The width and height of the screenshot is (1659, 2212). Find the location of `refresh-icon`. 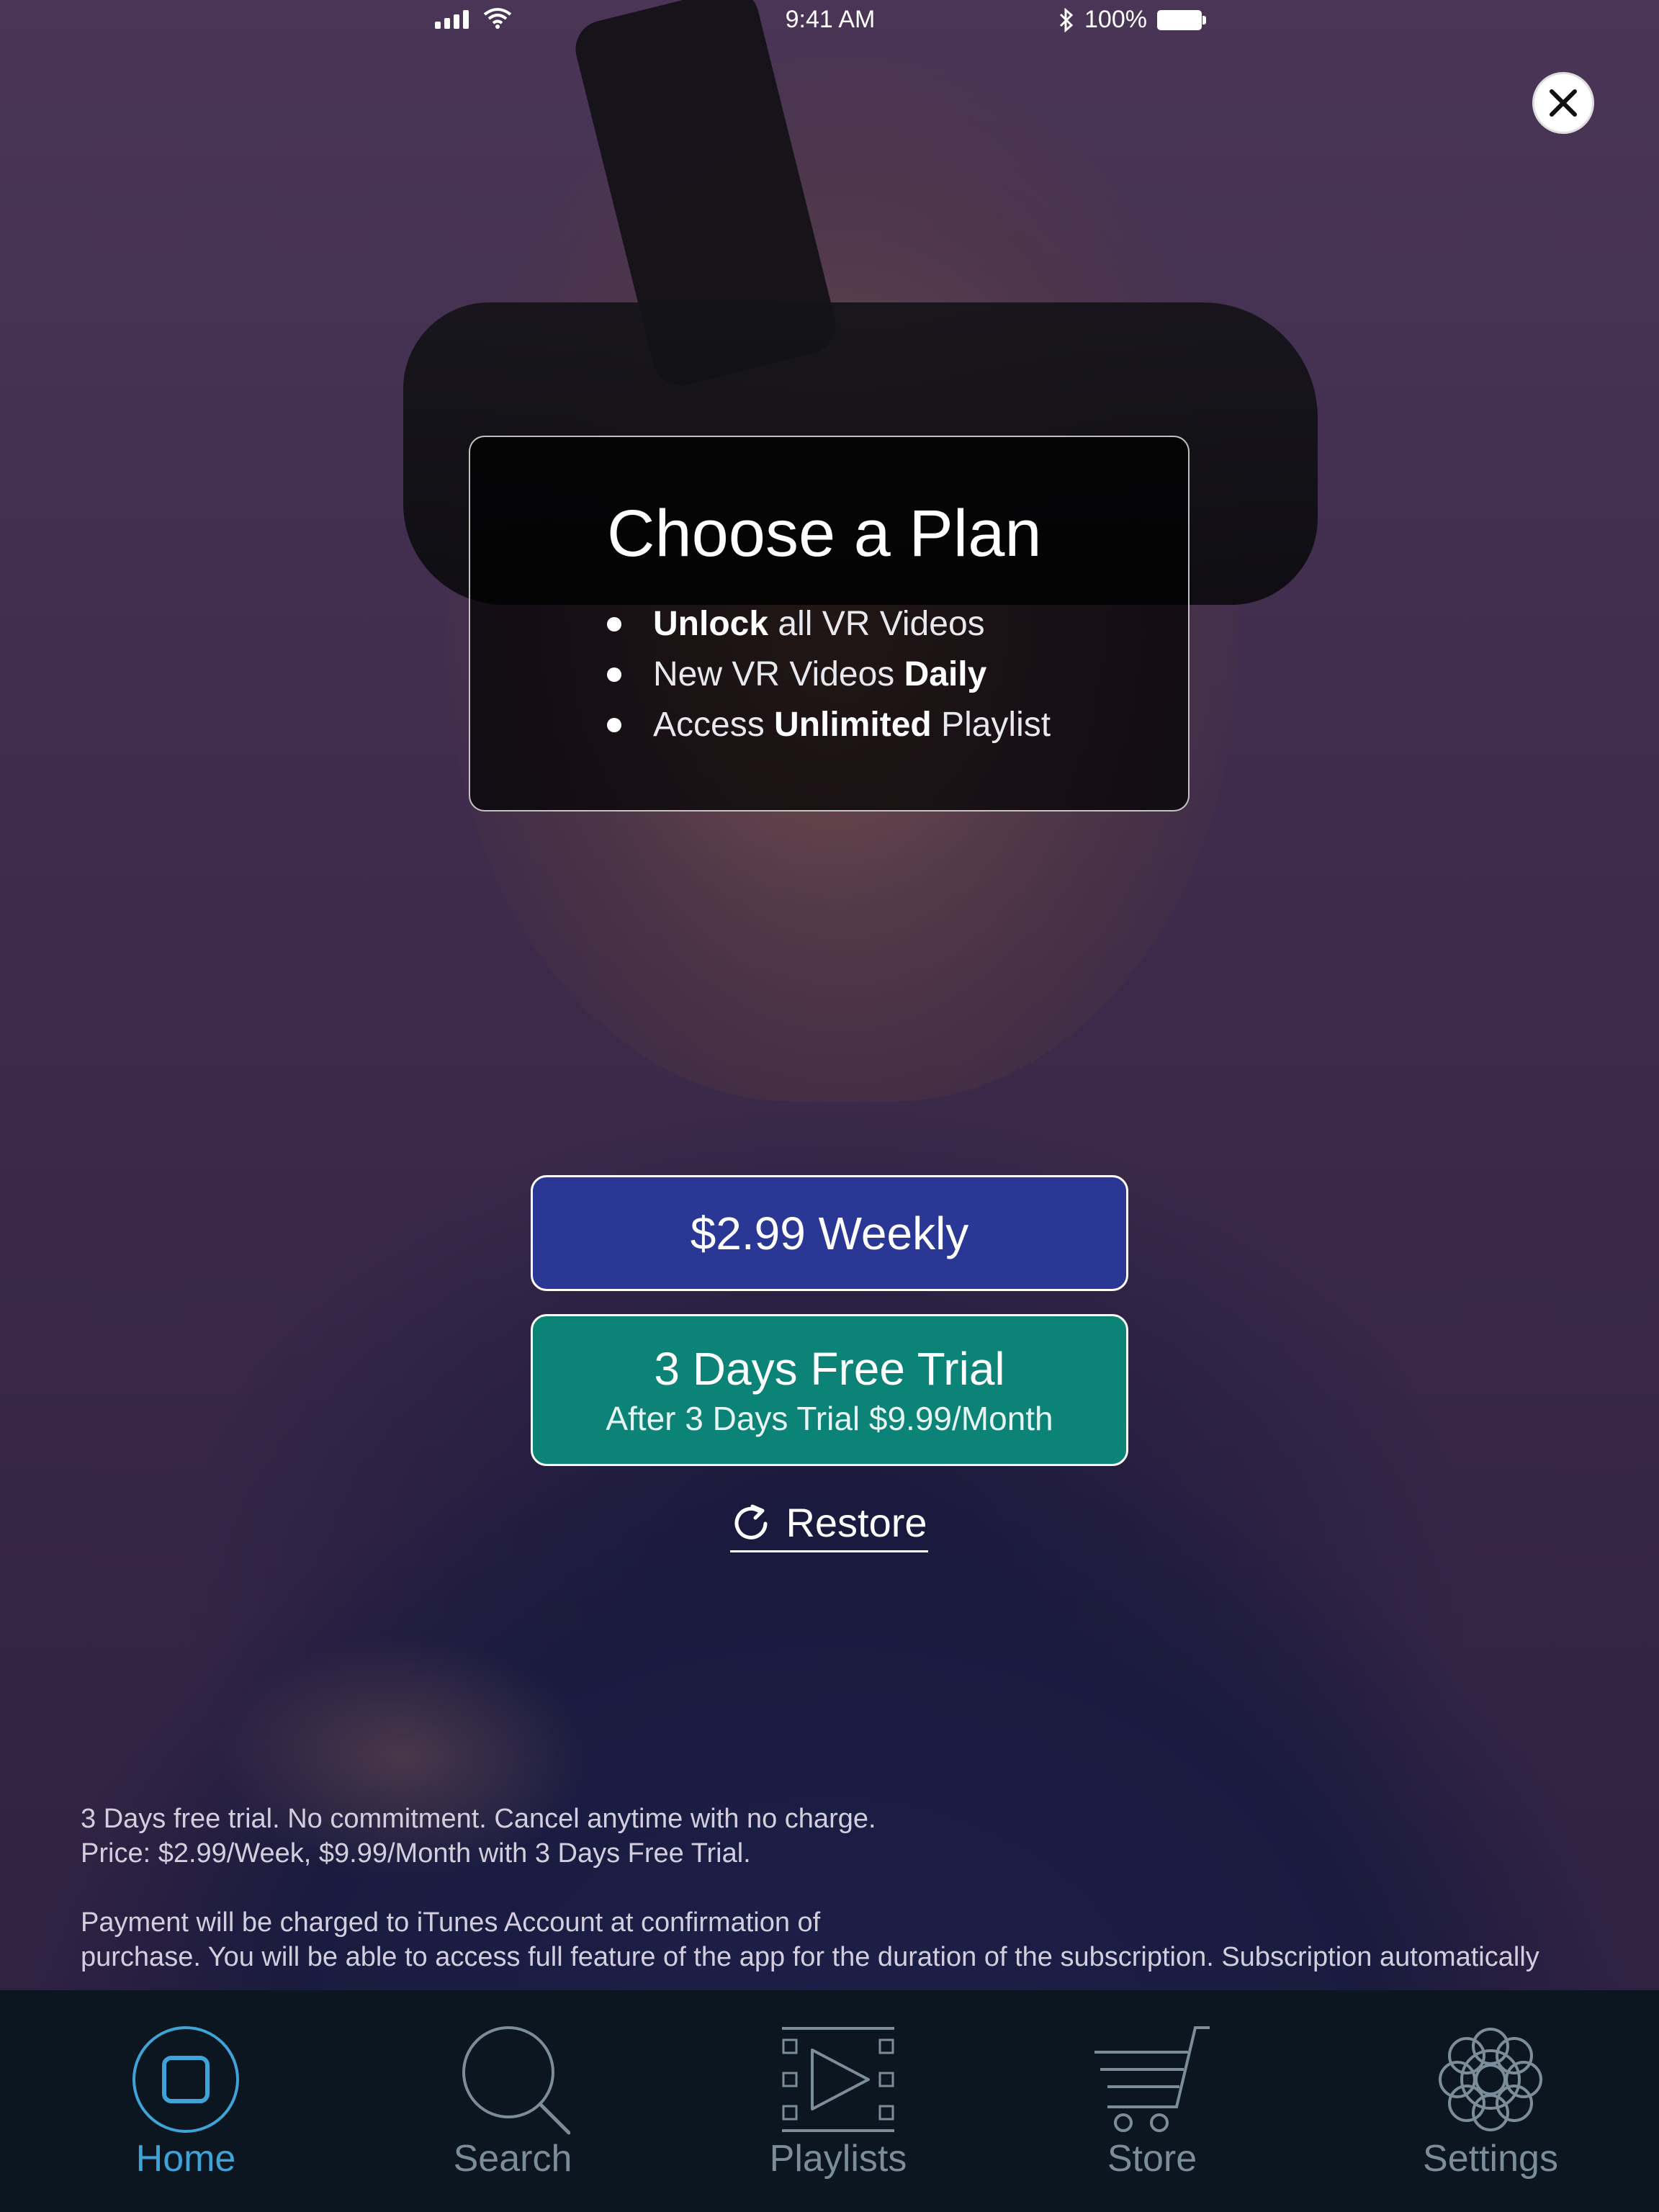

refresh-icon is located at coordinates (751, 1521).